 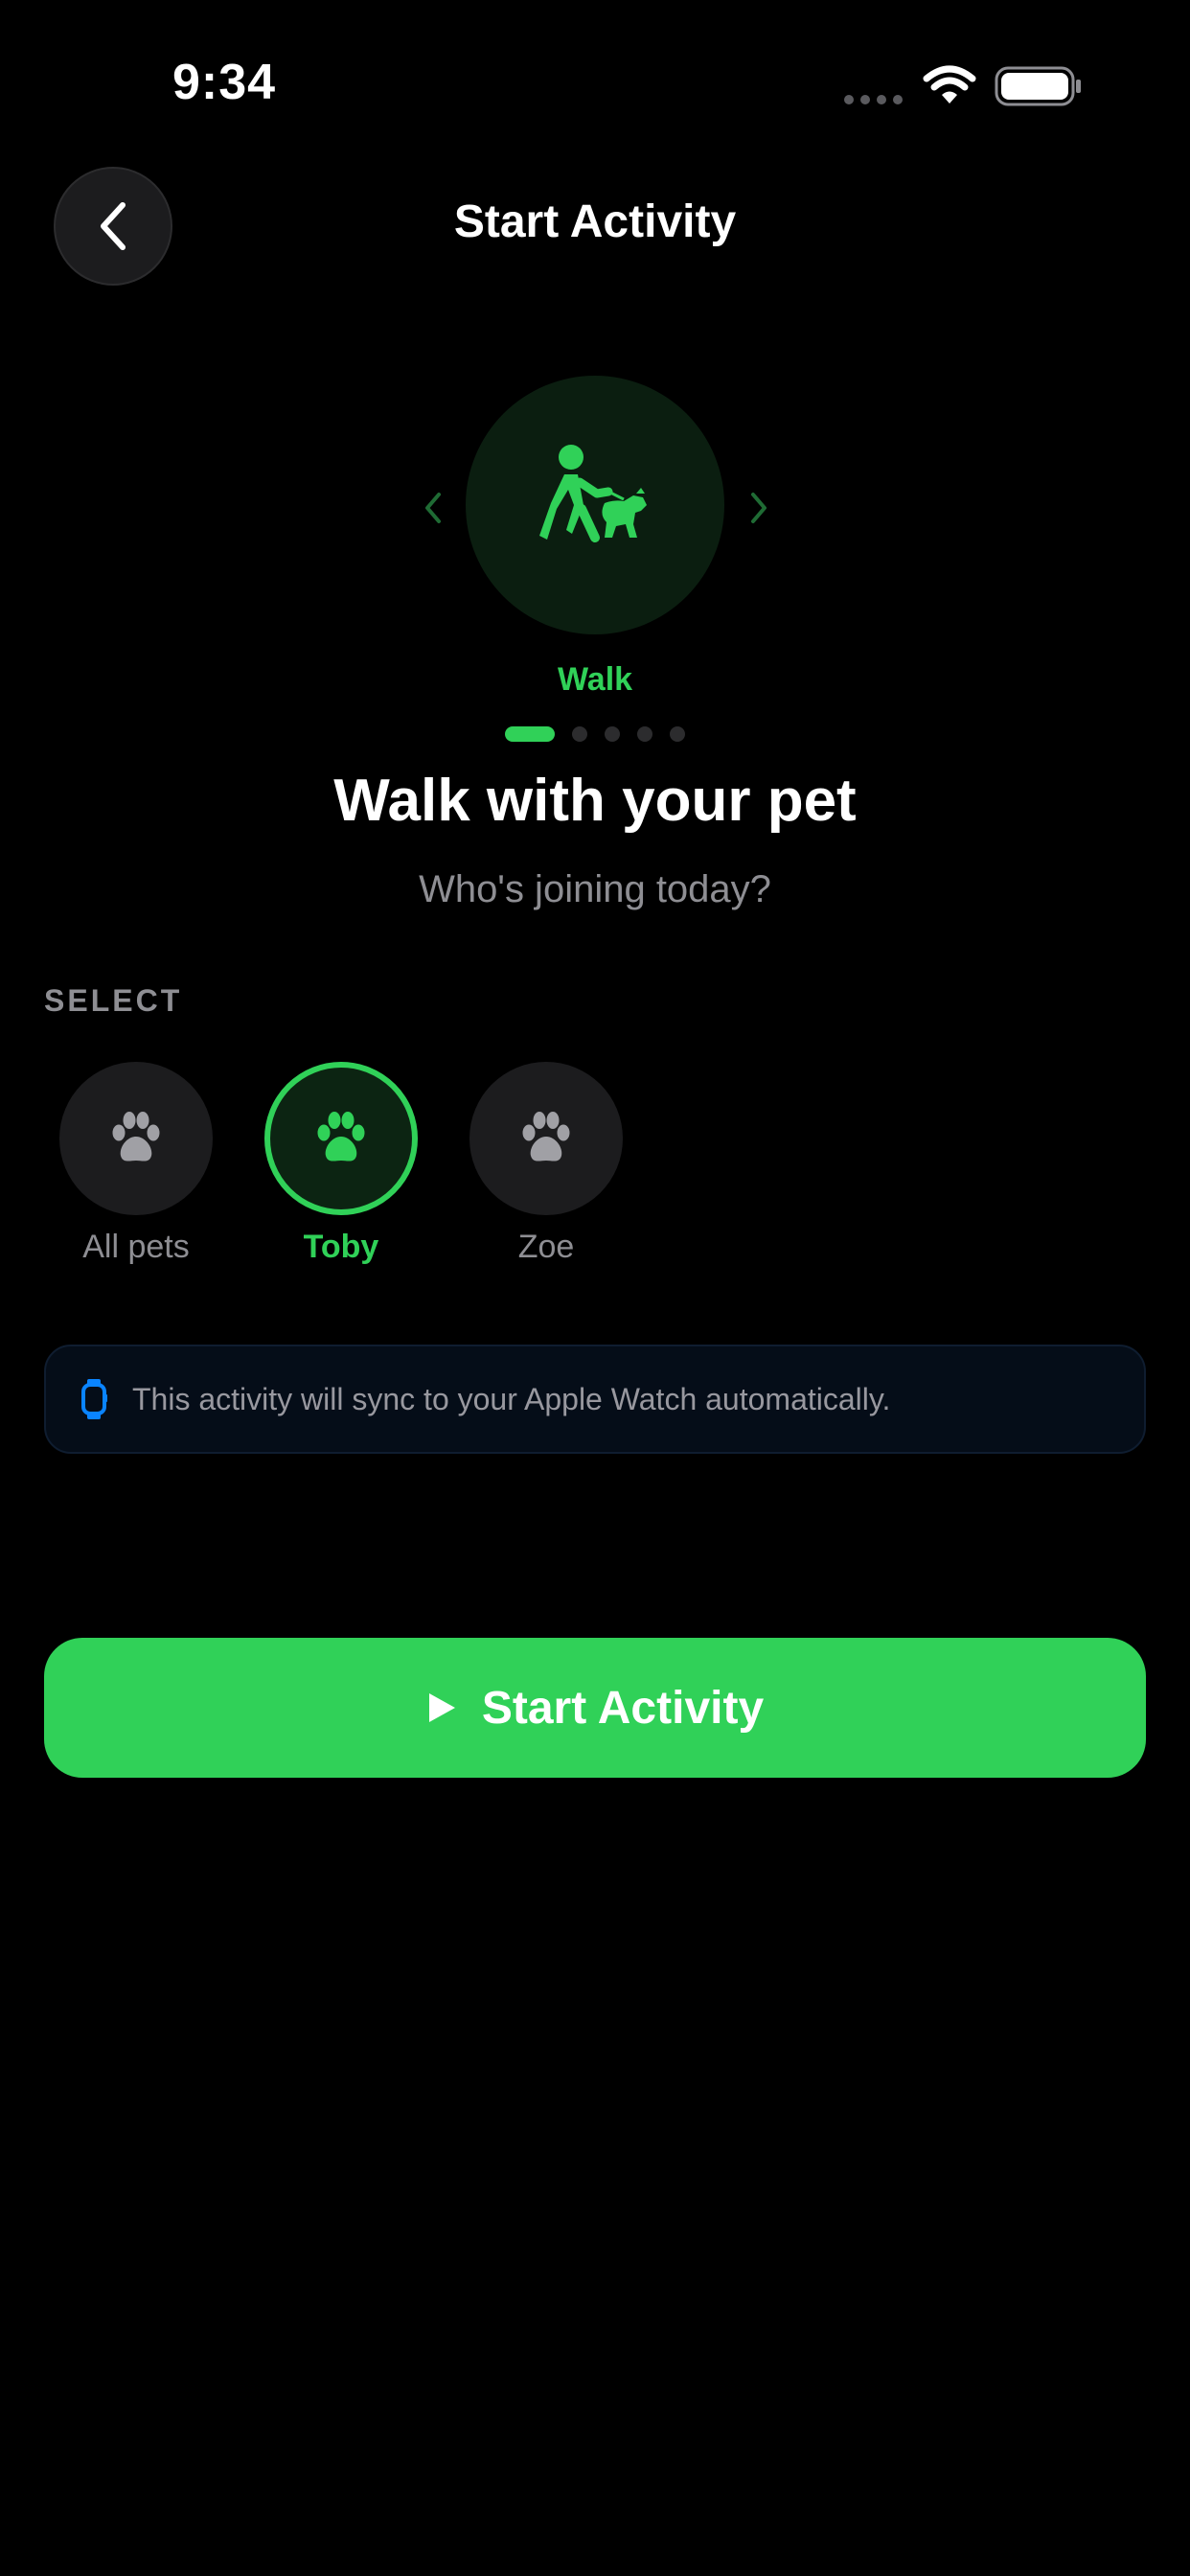 I want to click on activity-subheadline: Who's joining today?, so click(x=595, y=889).